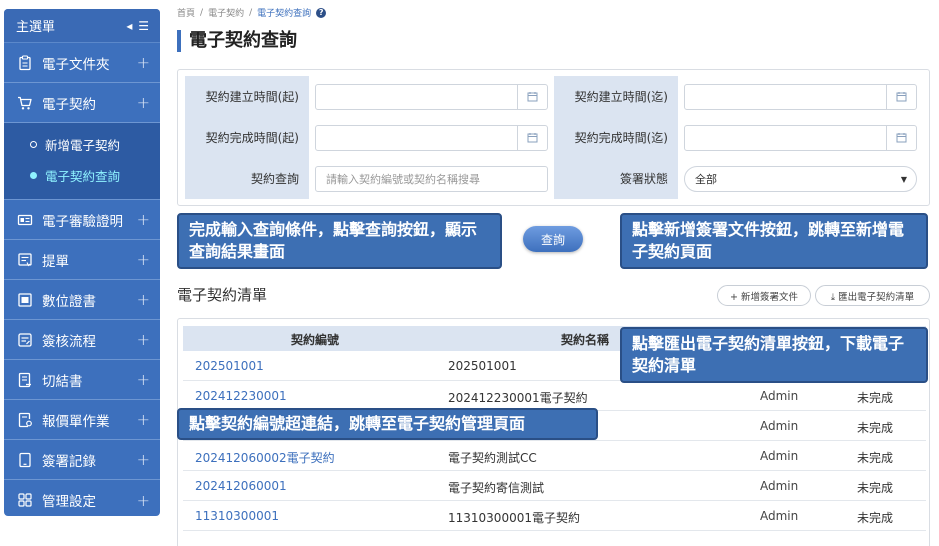 The height and width of the screenshot is (546, 939). I want to click on filter-row: 契約查詢 請輸入契約編號或契約名稱搜尋 簽署狀態 全部 ▼, so click(554, 178).